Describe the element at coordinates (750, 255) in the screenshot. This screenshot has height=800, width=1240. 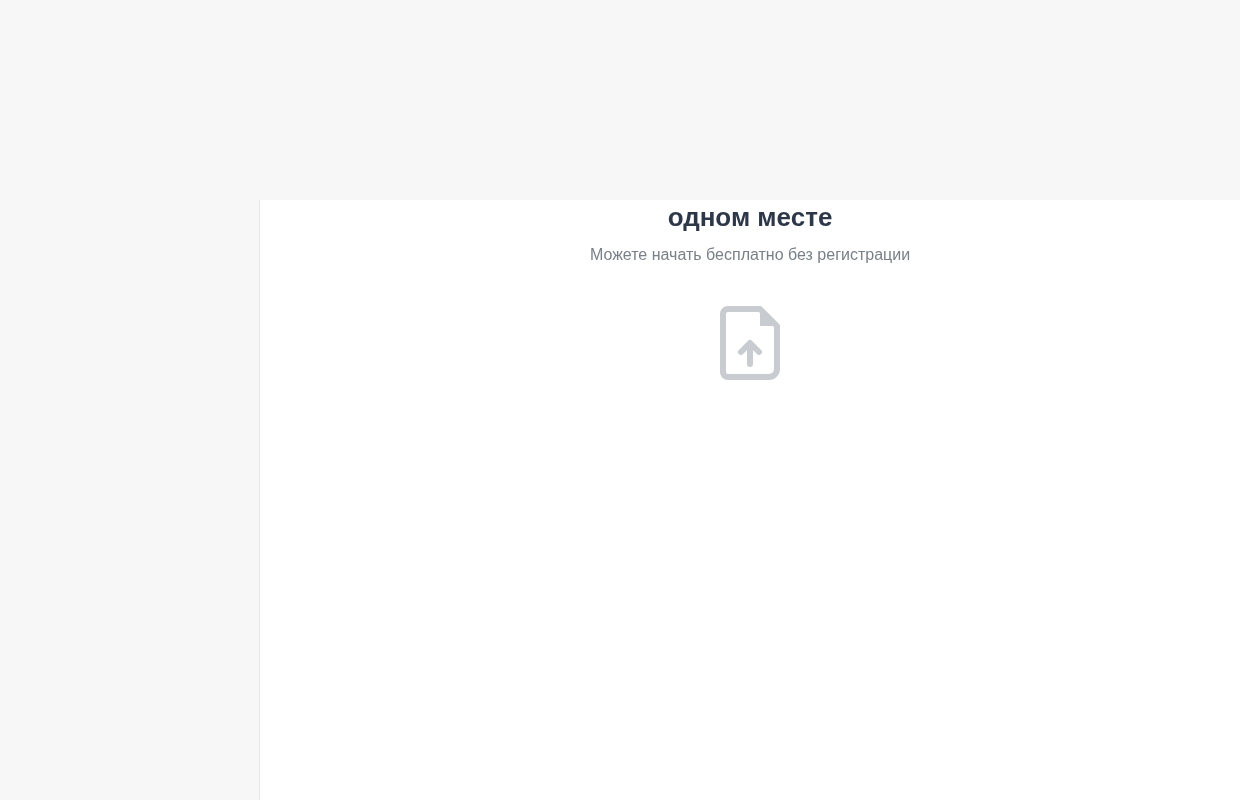
I see `subtitle: Можете начать бесплатно без регистрации` at that location.